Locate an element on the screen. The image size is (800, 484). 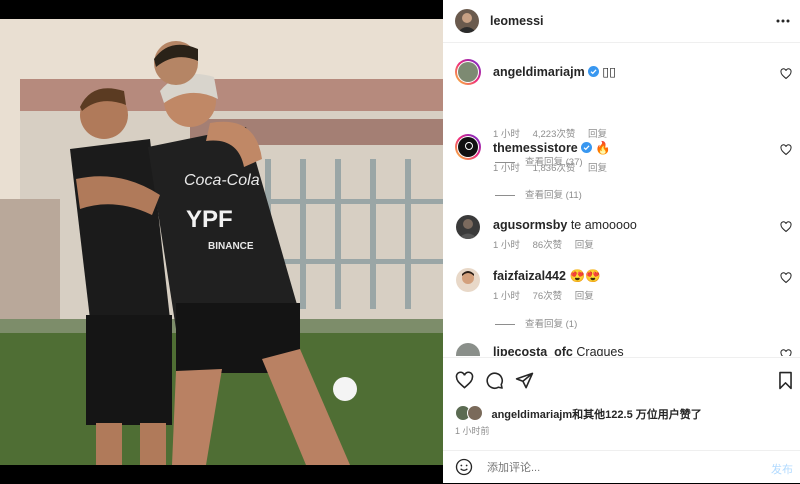
comment-line: agusormsby te amooooo is located at coordinates (565, 225).